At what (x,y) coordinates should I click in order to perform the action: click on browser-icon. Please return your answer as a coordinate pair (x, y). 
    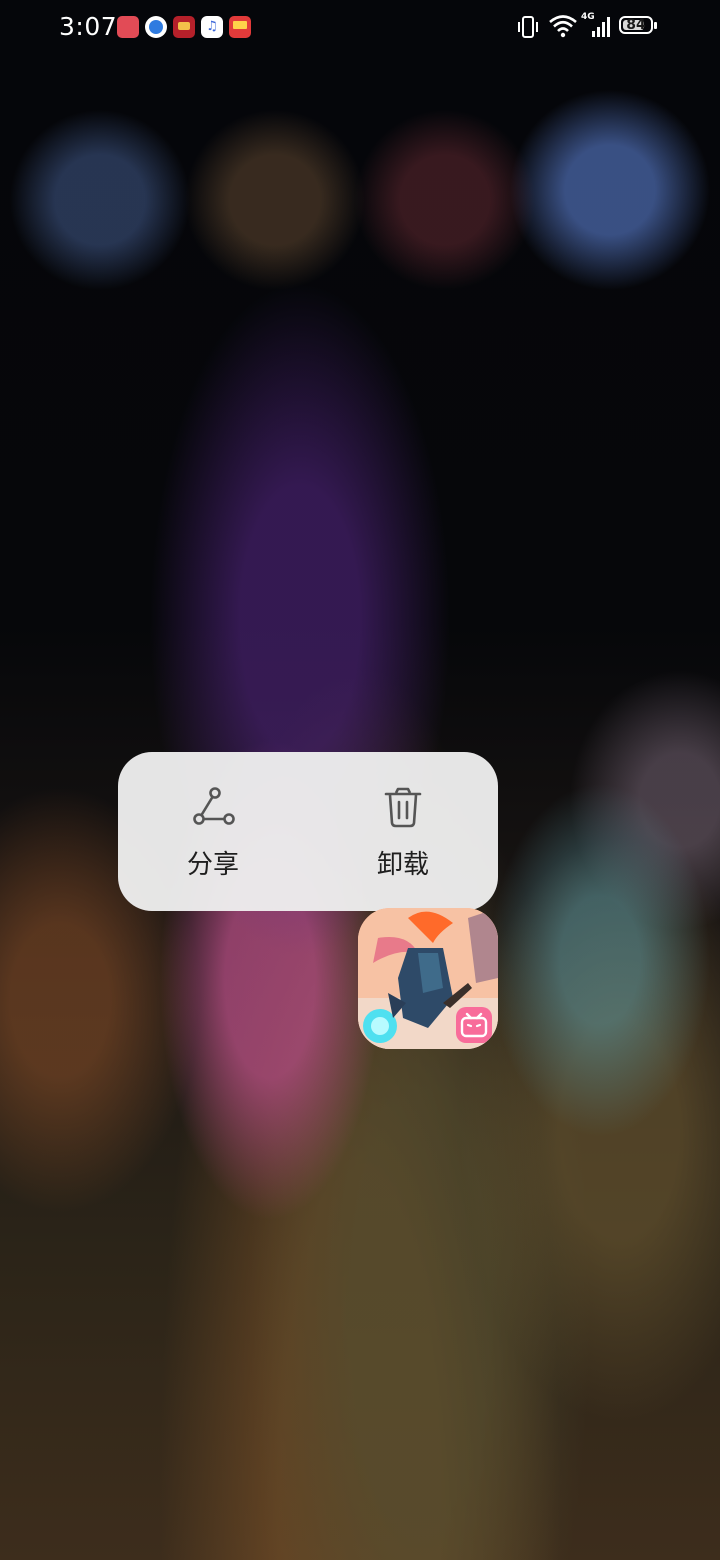
    Looking at the image, I should click on (156, 27).